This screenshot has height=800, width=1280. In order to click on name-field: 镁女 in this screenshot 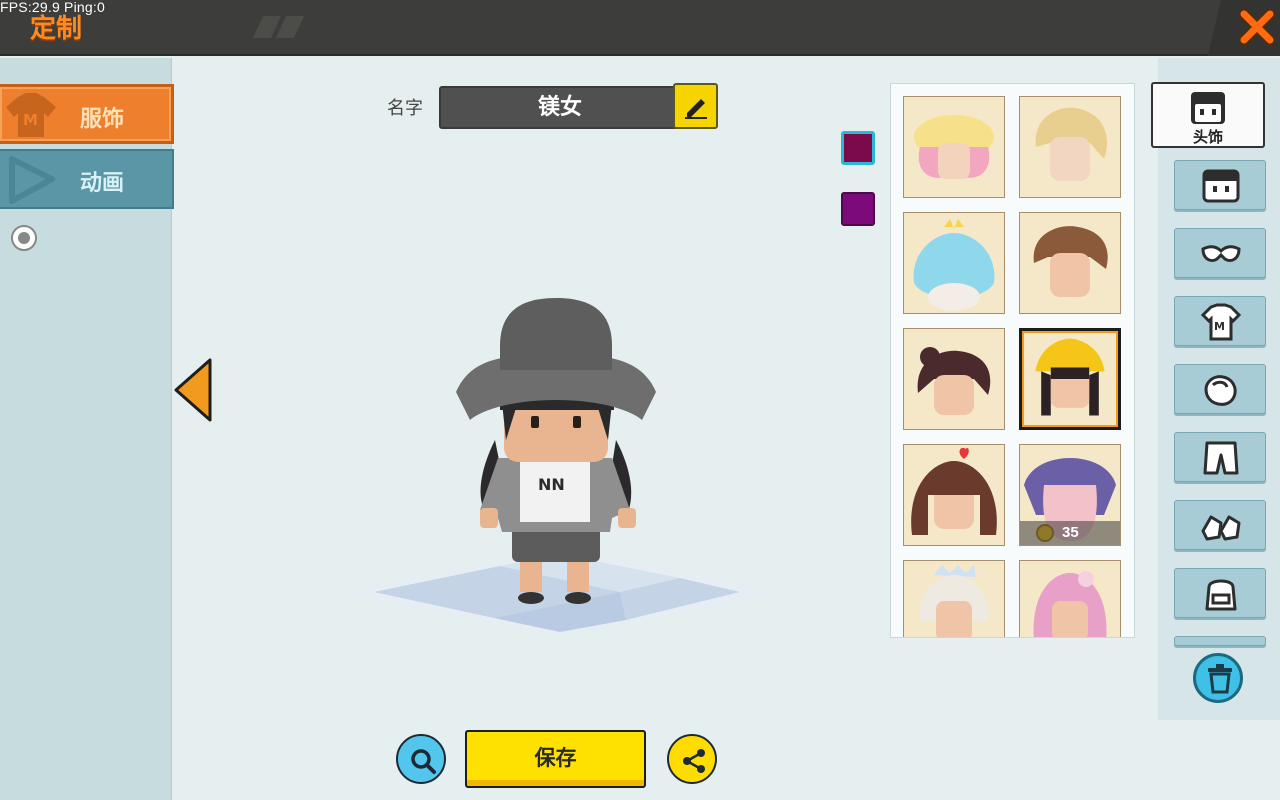, I will do `click(559, 107)`.